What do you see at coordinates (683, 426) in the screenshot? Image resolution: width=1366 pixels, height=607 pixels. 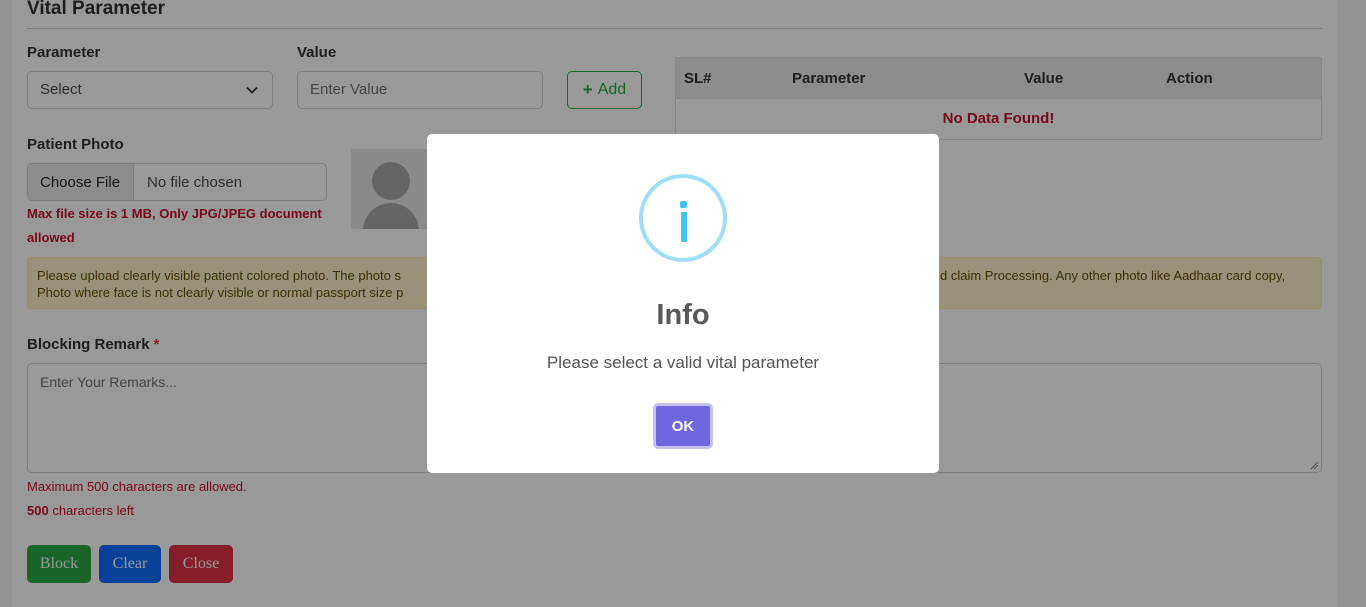 I see `ok-button: OK` at bounding box center [683, 426].